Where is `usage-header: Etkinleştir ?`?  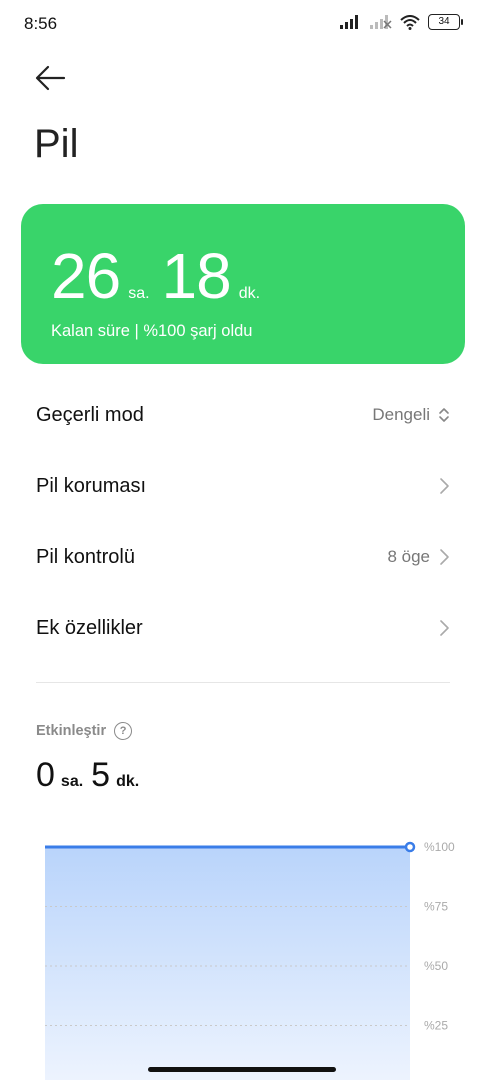
usage-header: Etkinleştir ? is located at coordinates (84, 731).